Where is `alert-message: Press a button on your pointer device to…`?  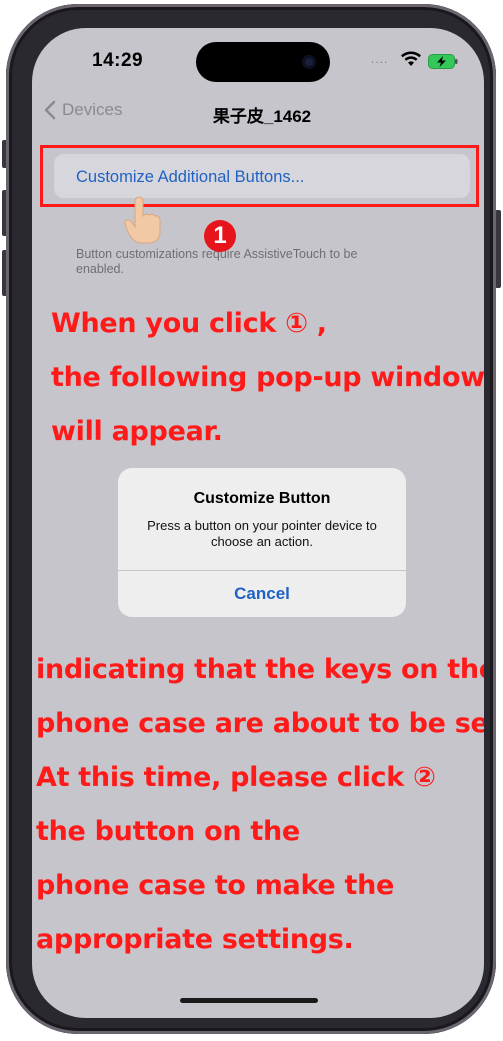 alert-message: Press a button on your pointer device to… is located at coordinates (262, 533).